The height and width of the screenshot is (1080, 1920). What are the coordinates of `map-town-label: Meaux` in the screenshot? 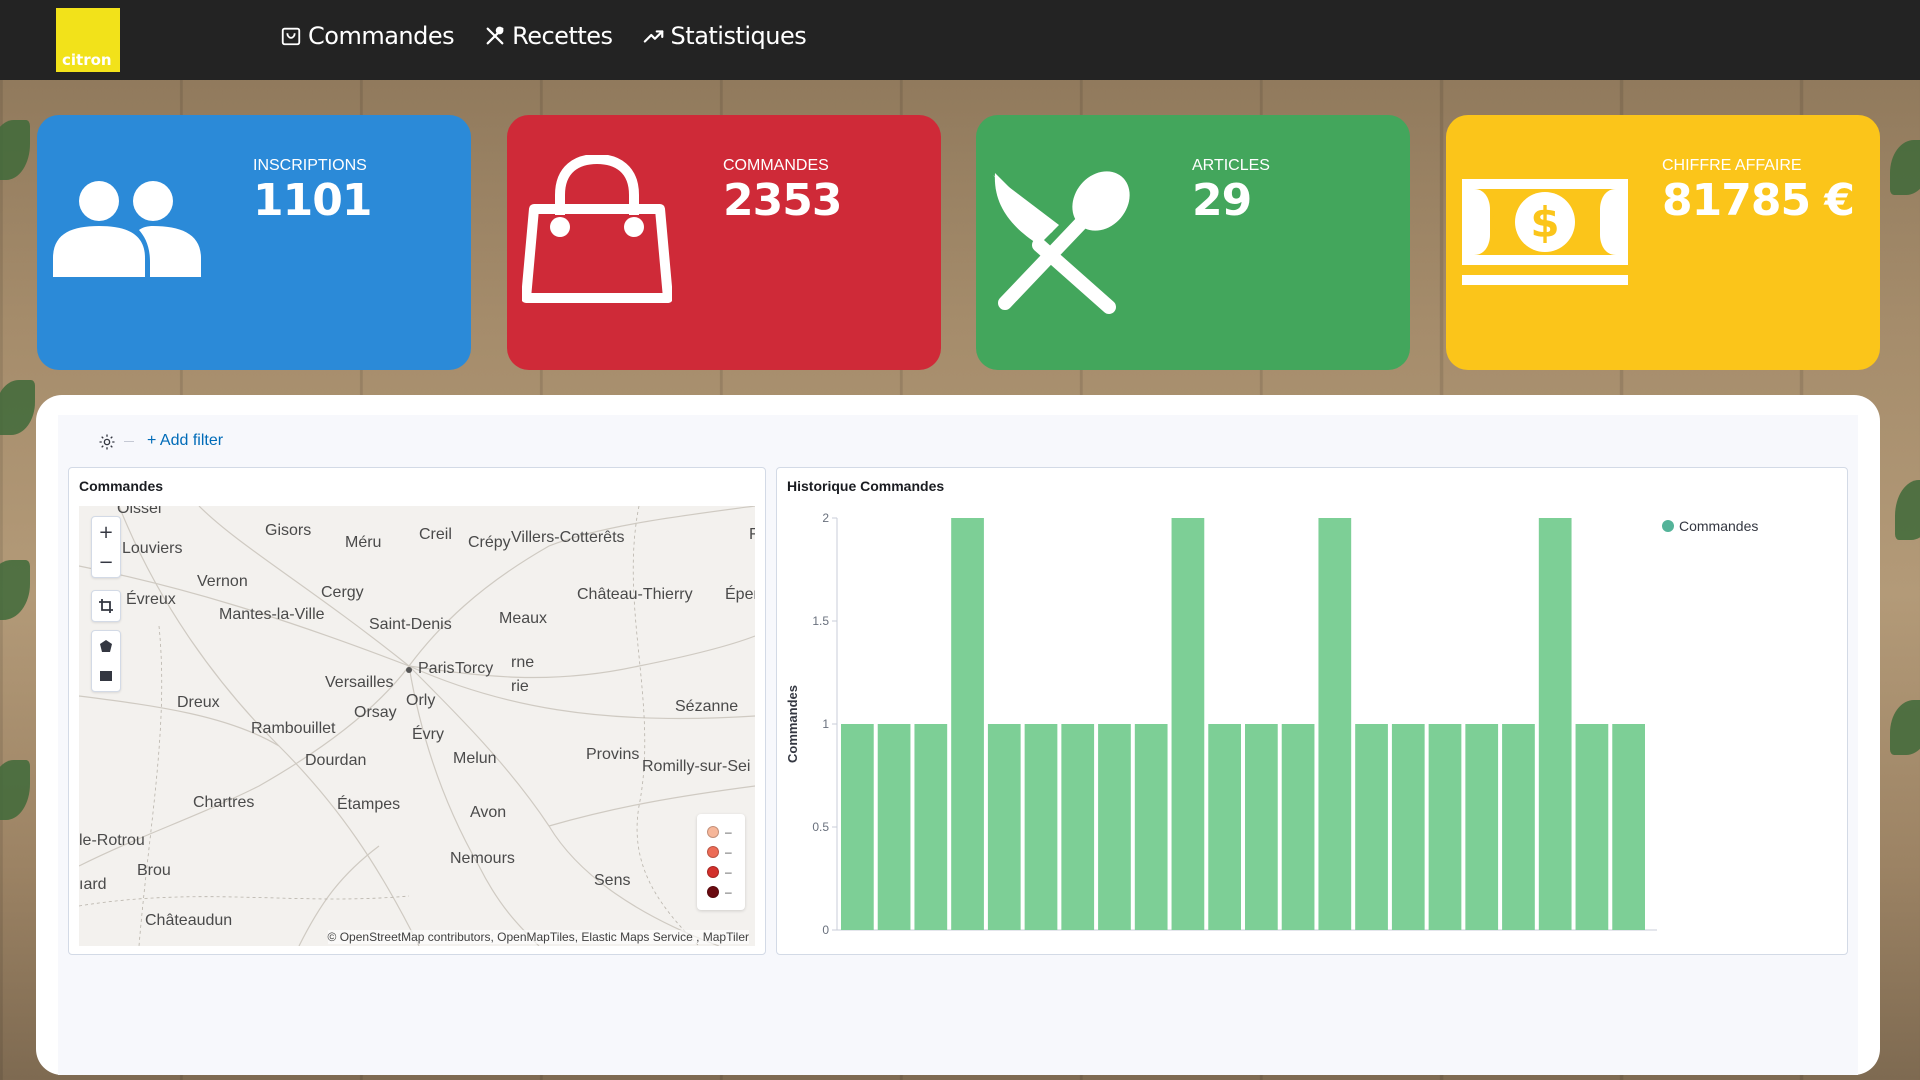 It's located at (523, 618).